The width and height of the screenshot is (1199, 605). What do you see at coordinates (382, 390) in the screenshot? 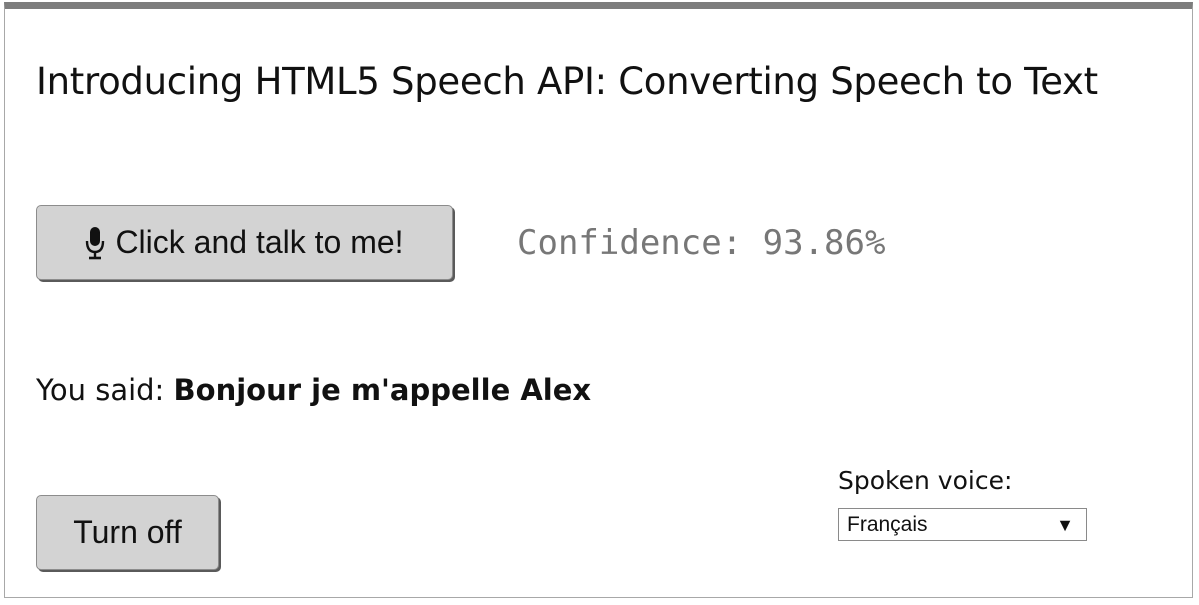
I see `transcript-text: Bonjour je m'appelle Alex` at bounding box center [382, 390].